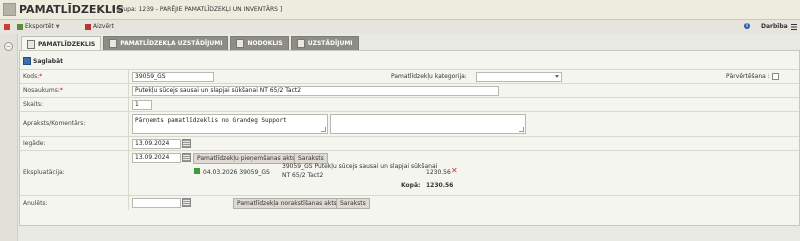  I want to click on row-iegade: Iegāde: 13.09.2024, so click(409, 143).